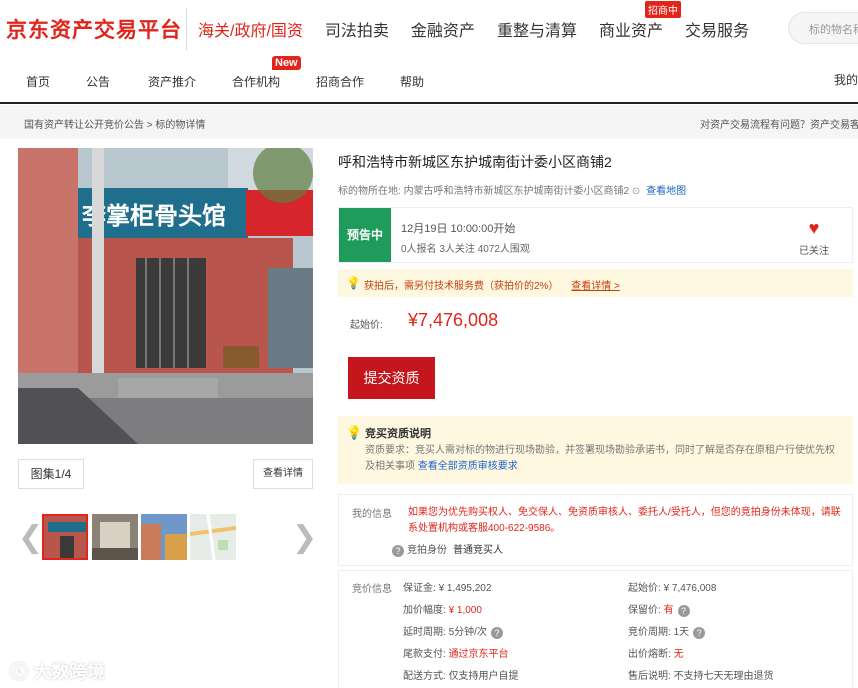  I want to click on subnav-help: 帮助, so click(412, 81).